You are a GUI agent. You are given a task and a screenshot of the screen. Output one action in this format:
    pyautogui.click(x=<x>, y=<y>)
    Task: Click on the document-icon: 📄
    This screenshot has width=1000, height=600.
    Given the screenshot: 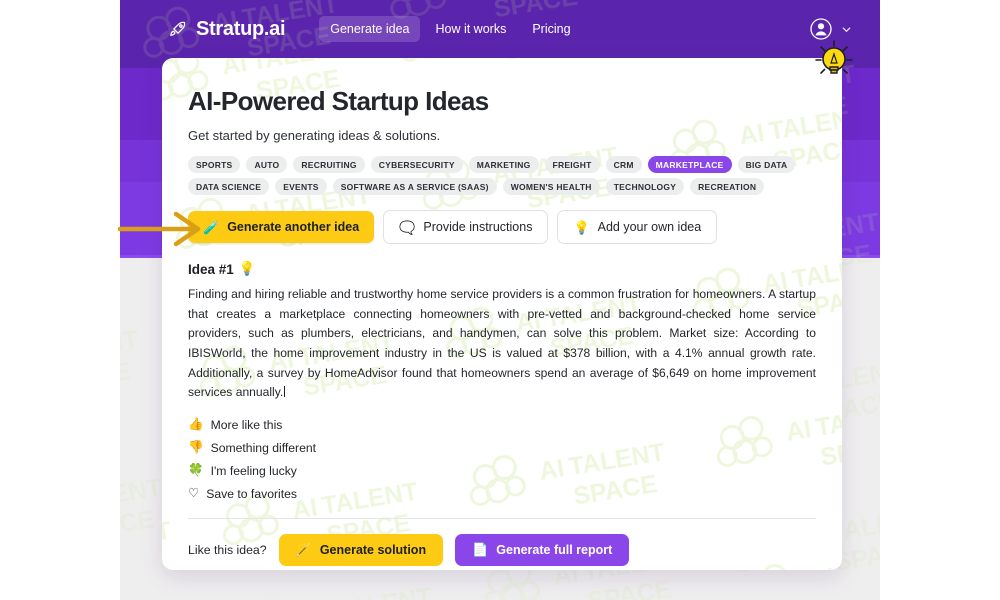 What is the action you would take?
    pyautogui.click(x=480, y=550)
    